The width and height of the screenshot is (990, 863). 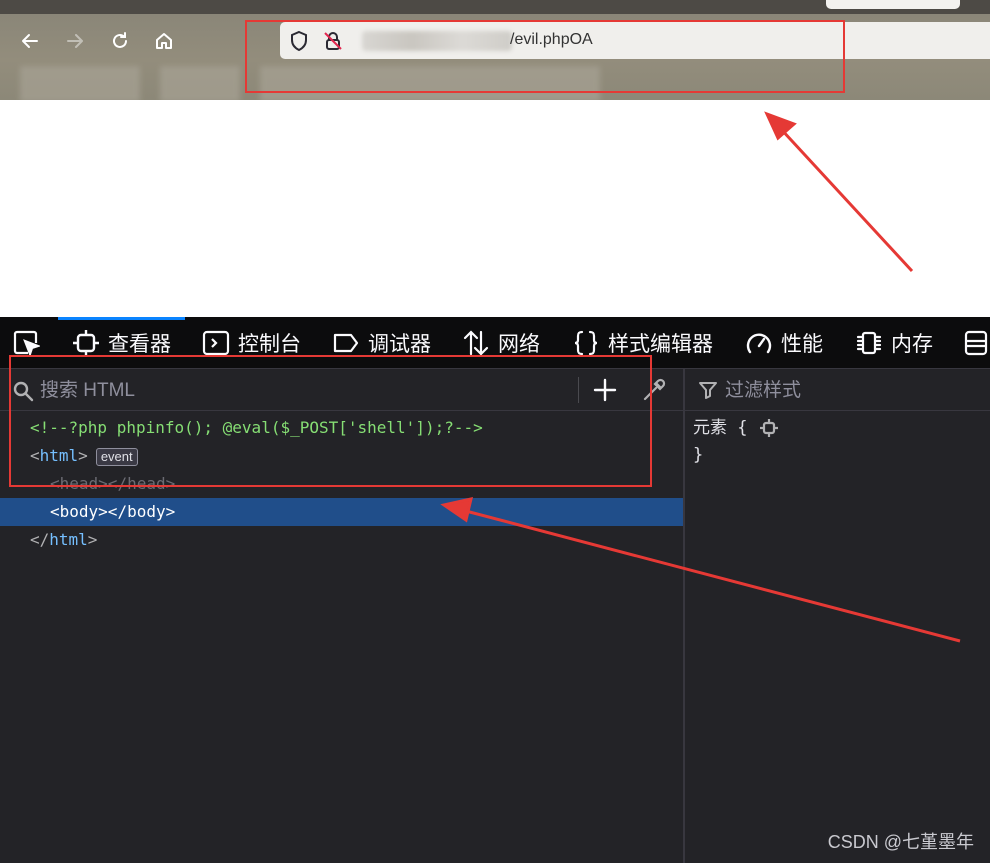 What do you see at coordinates (698, 455) in the screenshot?
I see `rule-close: }` at bounding box center [698, 455].